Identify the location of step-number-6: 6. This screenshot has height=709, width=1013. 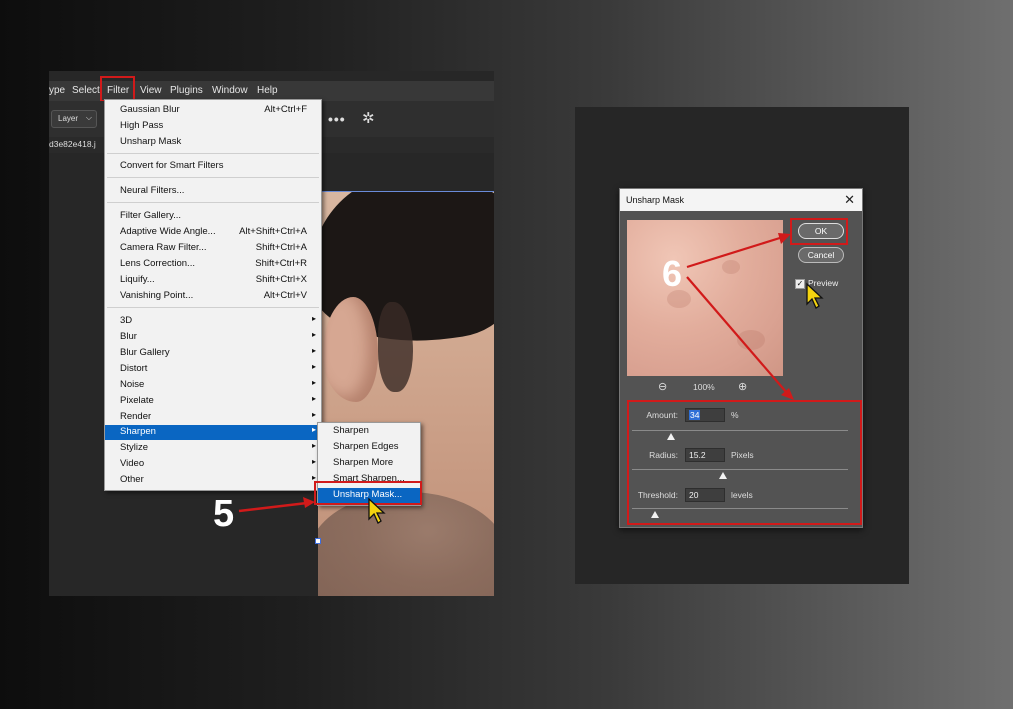
(672, 273).